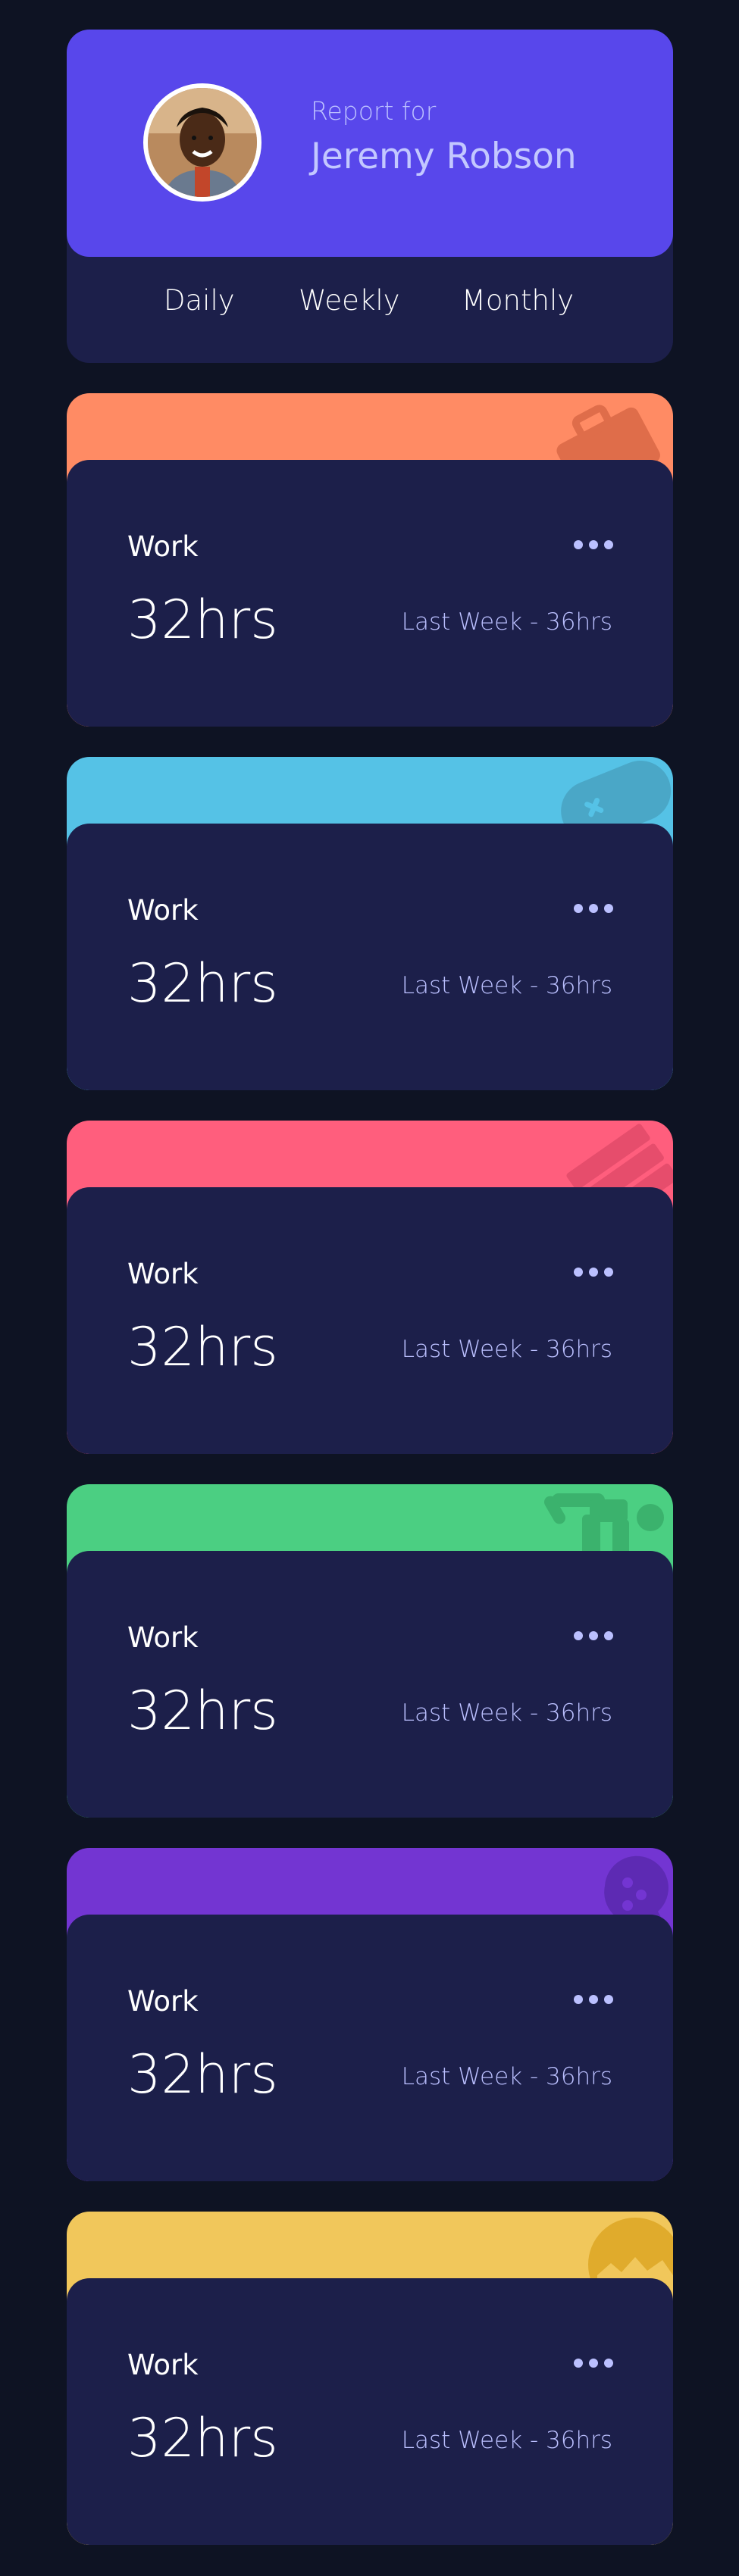  I want to click on profile-header: Report for Jeremy Robson, so click(370, 143).